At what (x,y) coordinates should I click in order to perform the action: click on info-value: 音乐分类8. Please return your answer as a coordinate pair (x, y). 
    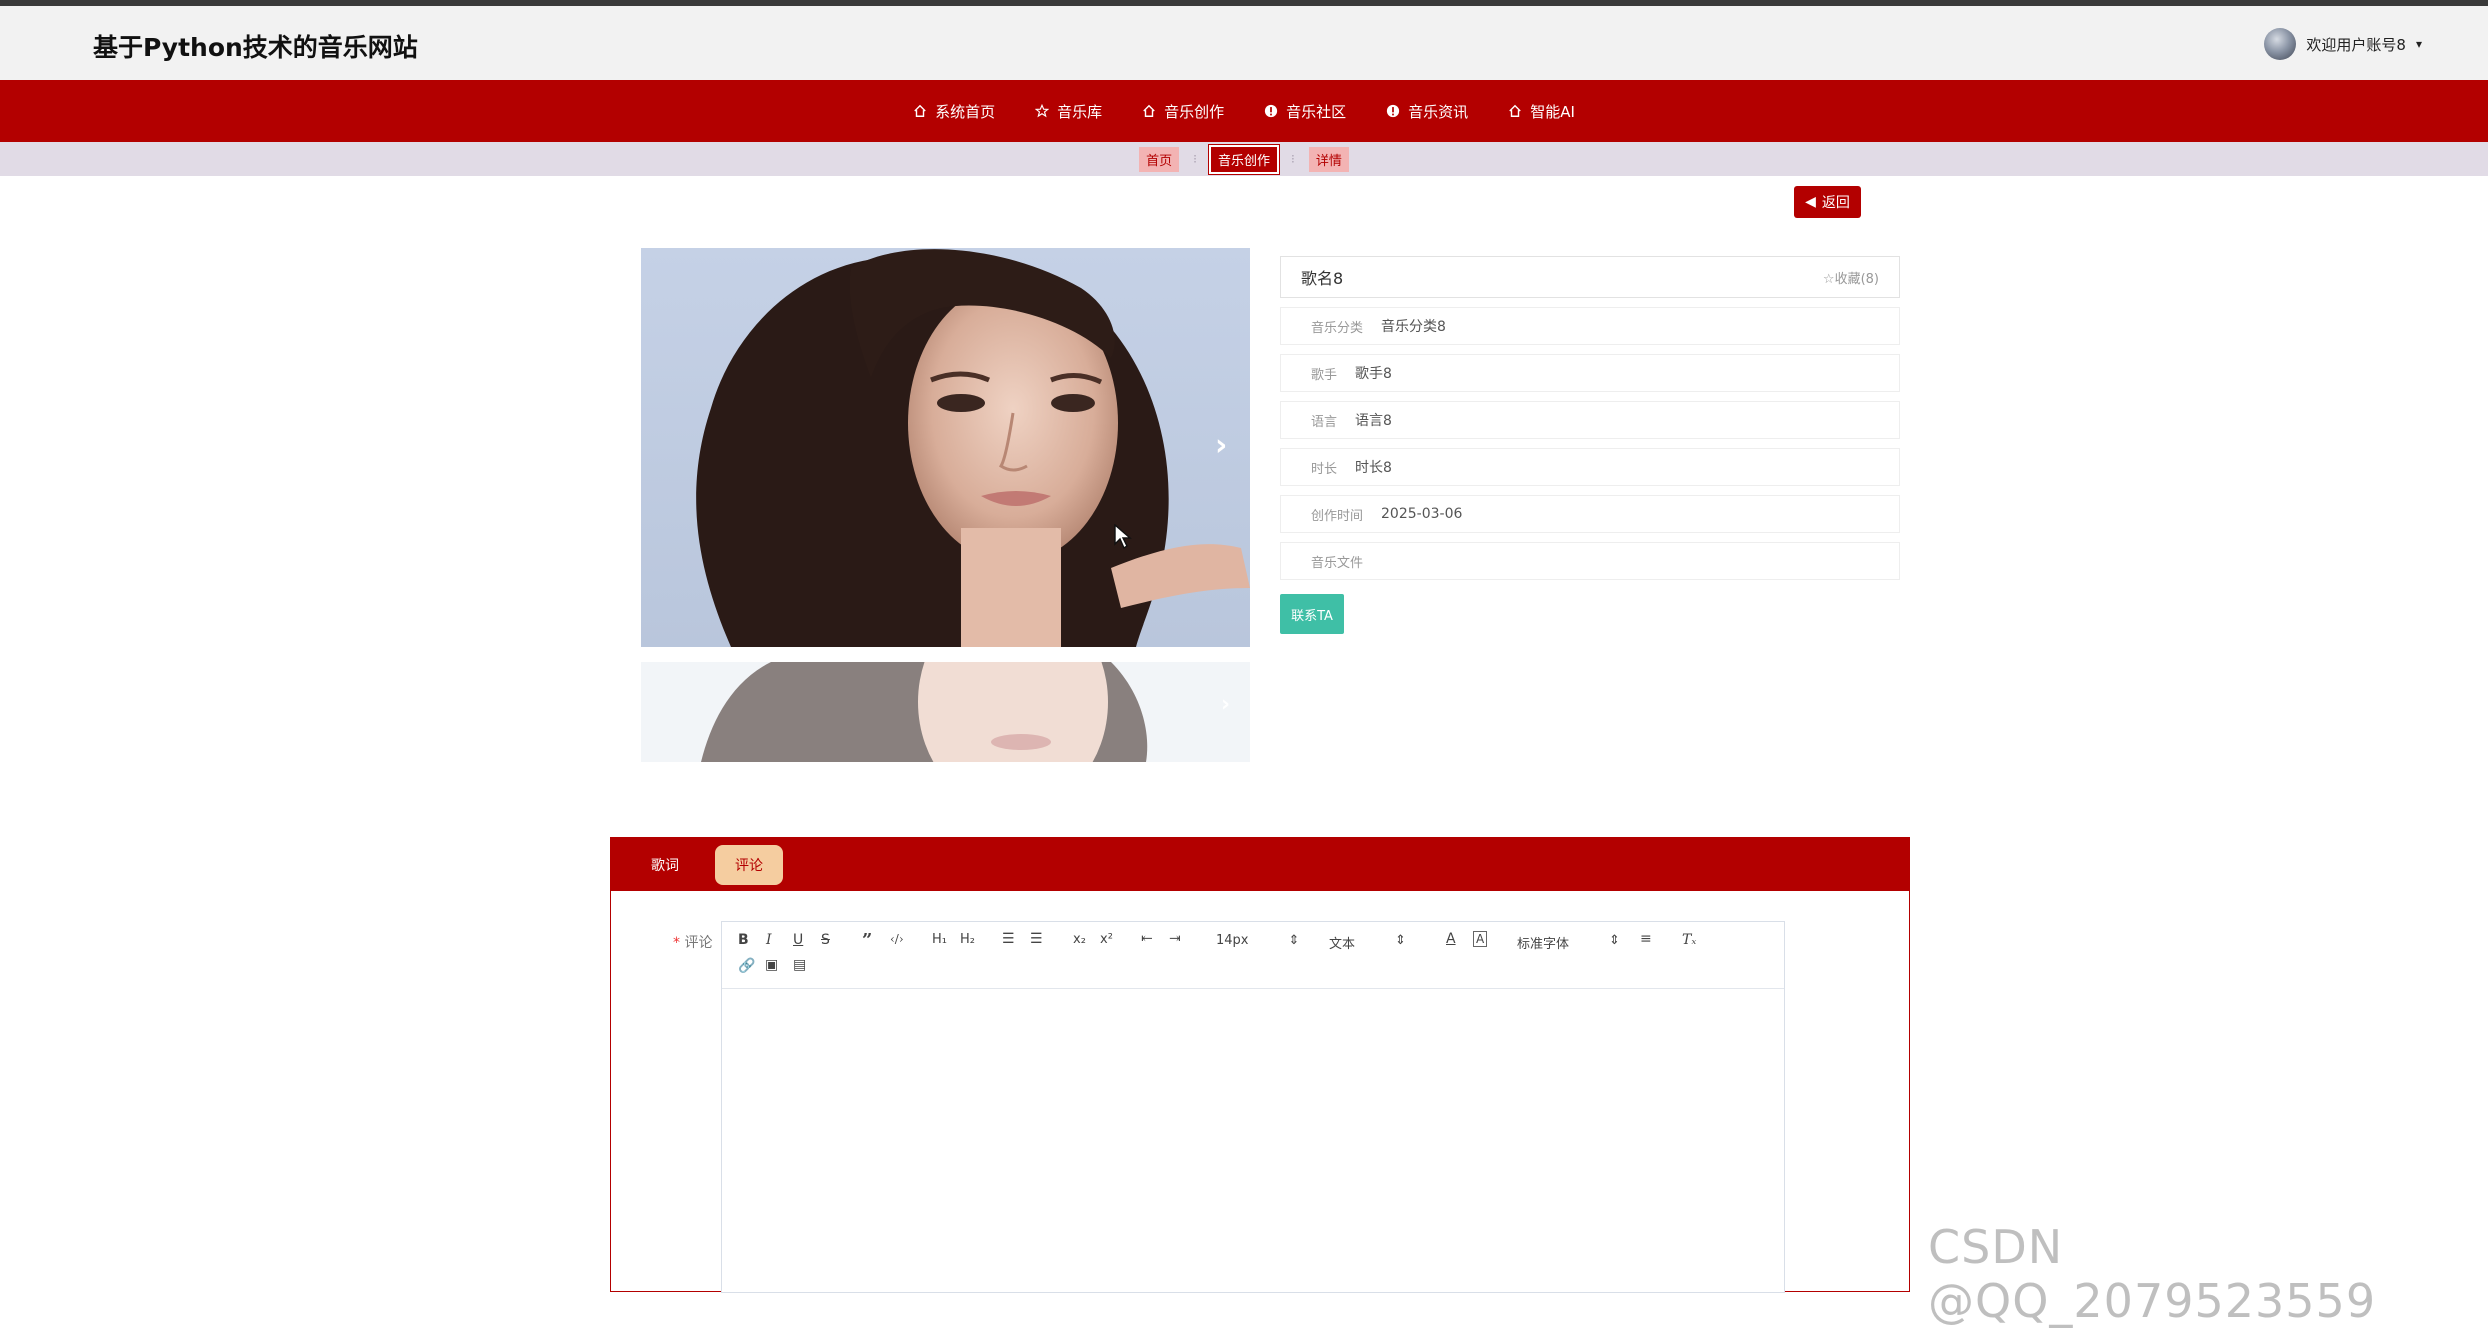
    Looking at the image, I should click on (1413, 327).